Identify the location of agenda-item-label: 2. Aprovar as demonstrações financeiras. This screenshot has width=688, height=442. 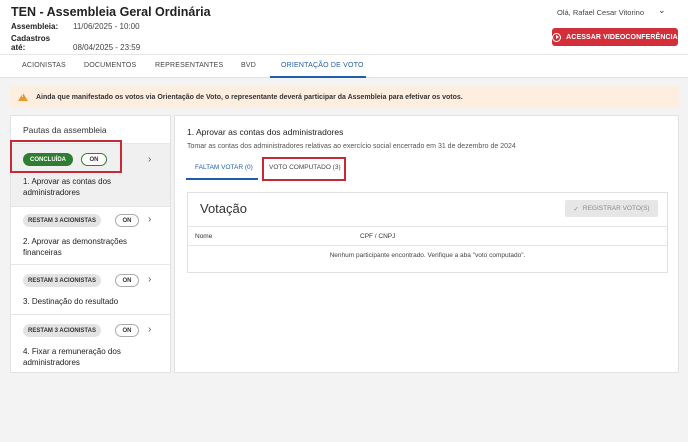
(75, 247).